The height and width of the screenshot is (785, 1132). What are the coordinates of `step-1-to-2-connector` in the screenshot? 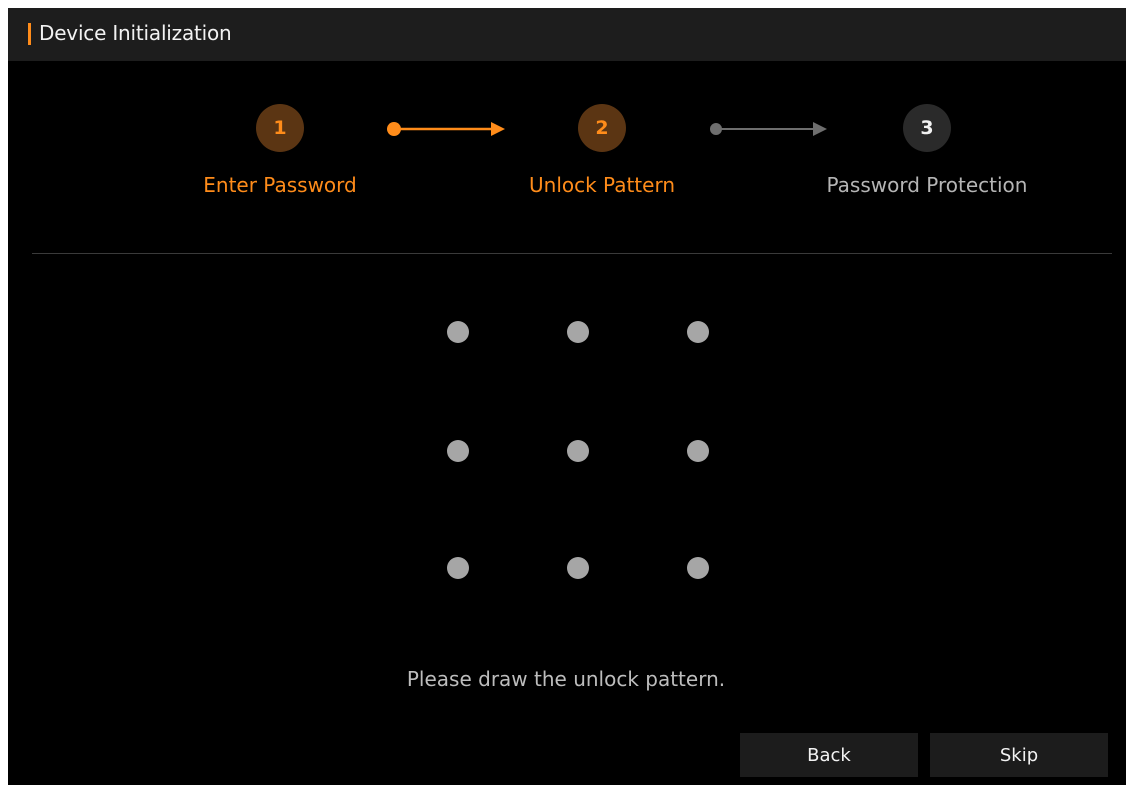 It's located at (446, 129).